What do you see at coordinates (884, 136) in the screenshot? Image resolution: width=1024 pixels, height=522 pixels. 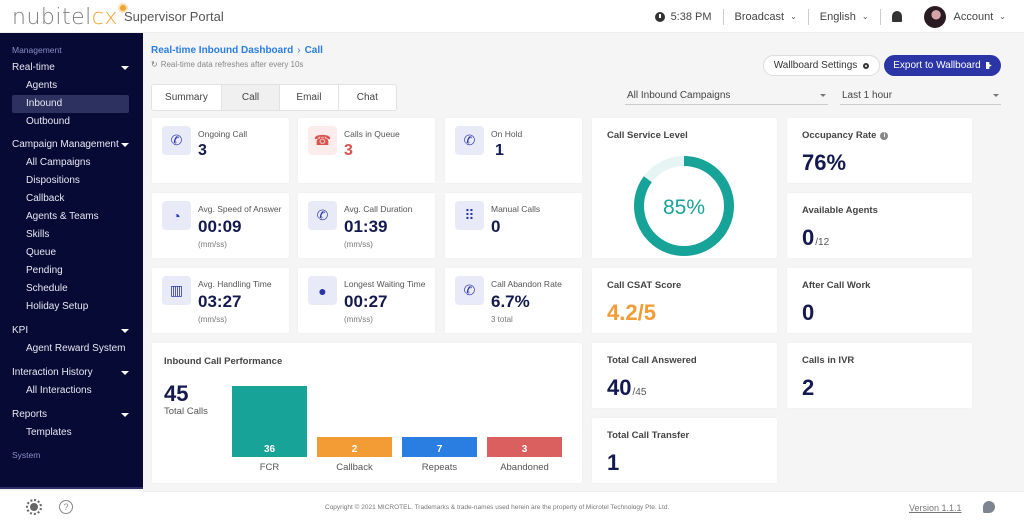 I see `info-icon: i` at bounding box center [884, 136].